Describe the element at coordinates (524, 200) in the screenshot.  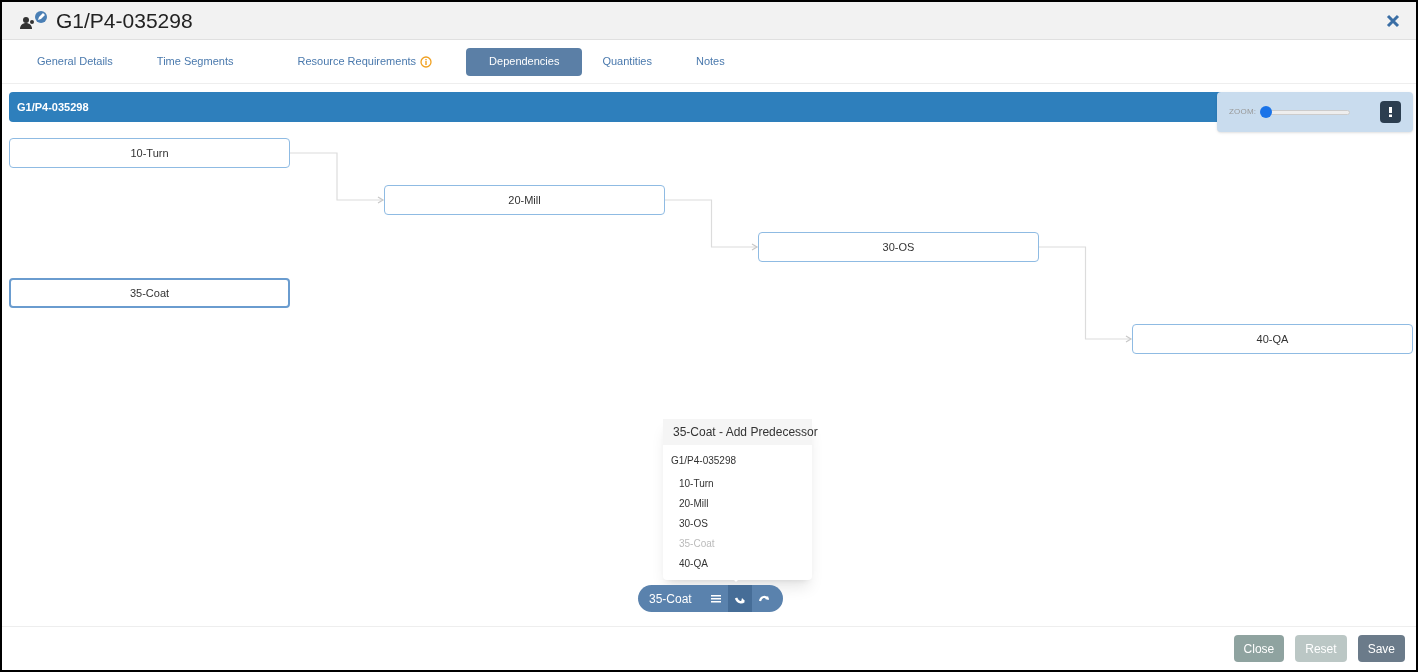
I see `task-node: 20-Mill` at that location.